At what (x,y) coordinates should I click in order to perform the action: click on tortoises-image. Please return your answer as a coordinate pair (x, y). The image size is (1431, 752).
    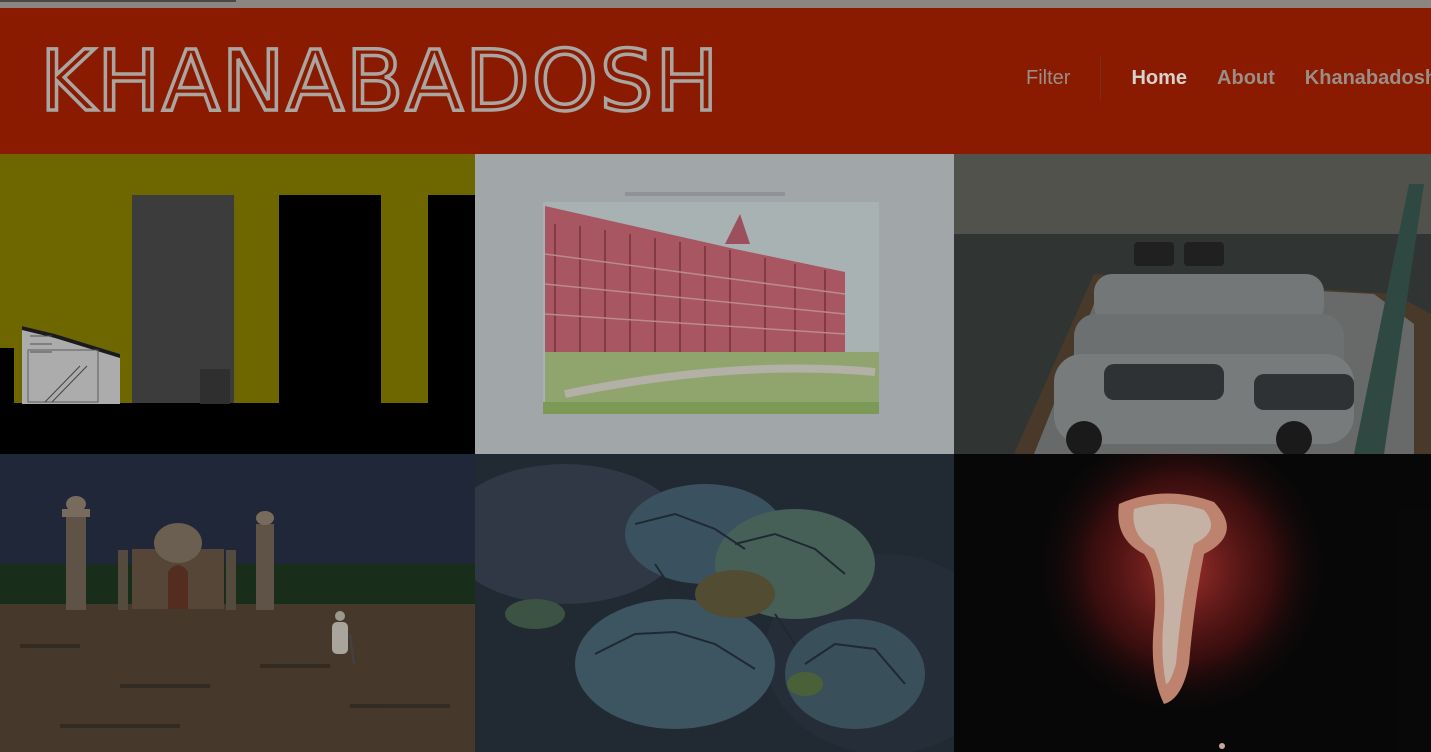
    Looking at the image, I should click on (714, 603).